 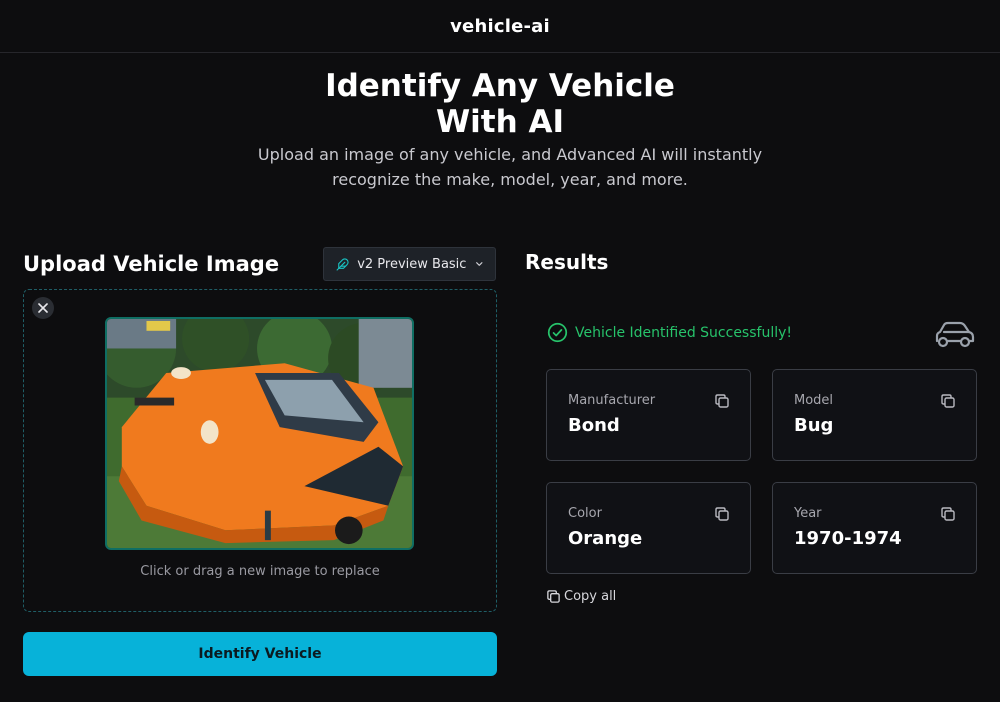 What do you see at coordinates (648, 528) in the screenshot?
I see `result-card-color: Color Orange` at bounding box center [648, 528].